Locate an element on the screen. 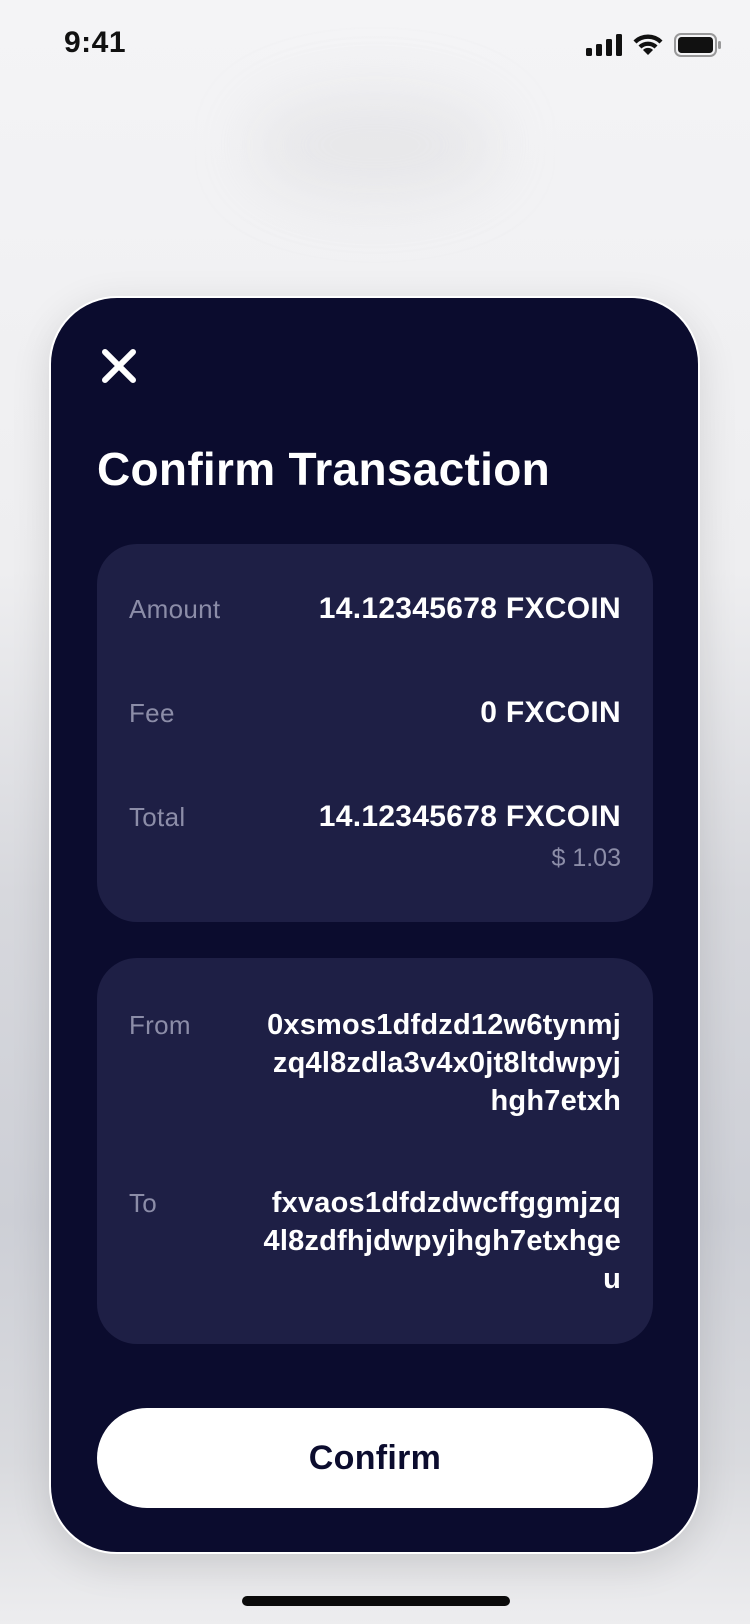 The width and height of the screenshot is (750, 1624). total-label: Total is located at coordinates (157, 817).